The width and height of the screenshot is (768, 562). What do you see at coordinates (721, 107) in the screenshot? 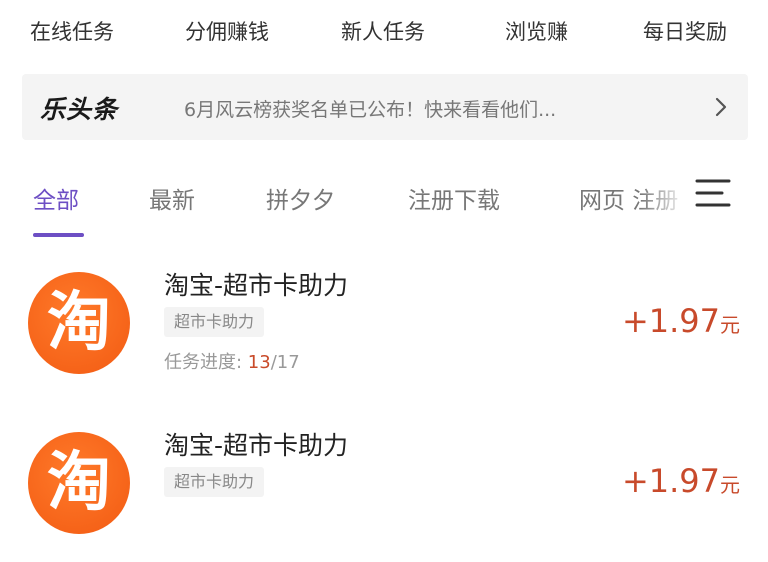
I see `chevron-right-icon` at bounding box center [721, 107].